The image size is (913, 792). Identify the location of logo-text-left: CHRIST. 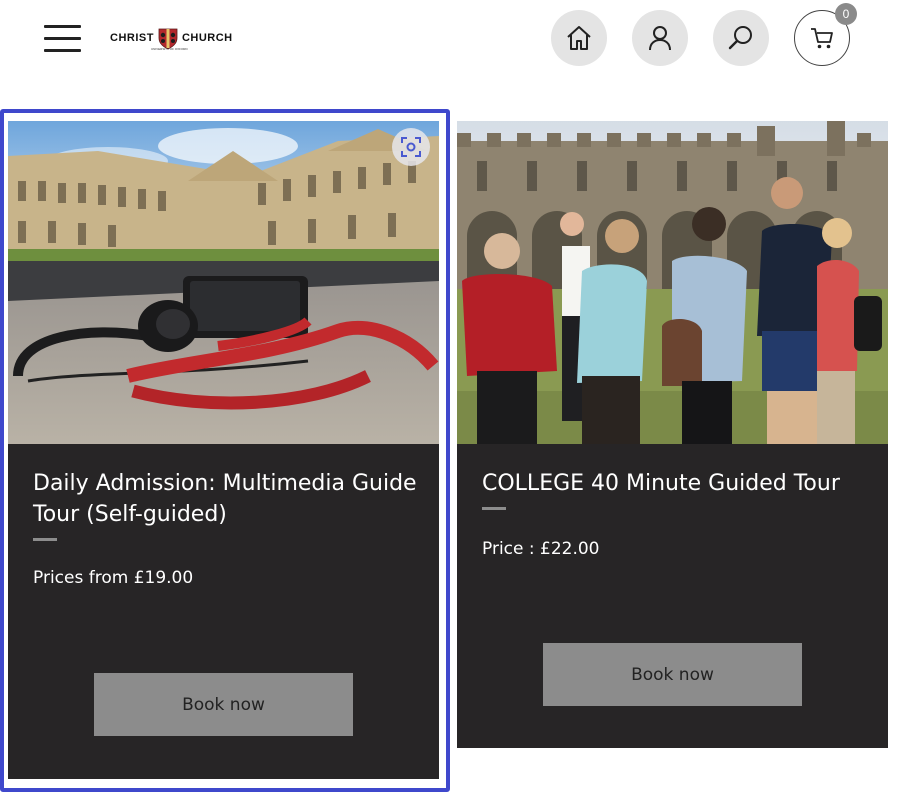
(132, 38).